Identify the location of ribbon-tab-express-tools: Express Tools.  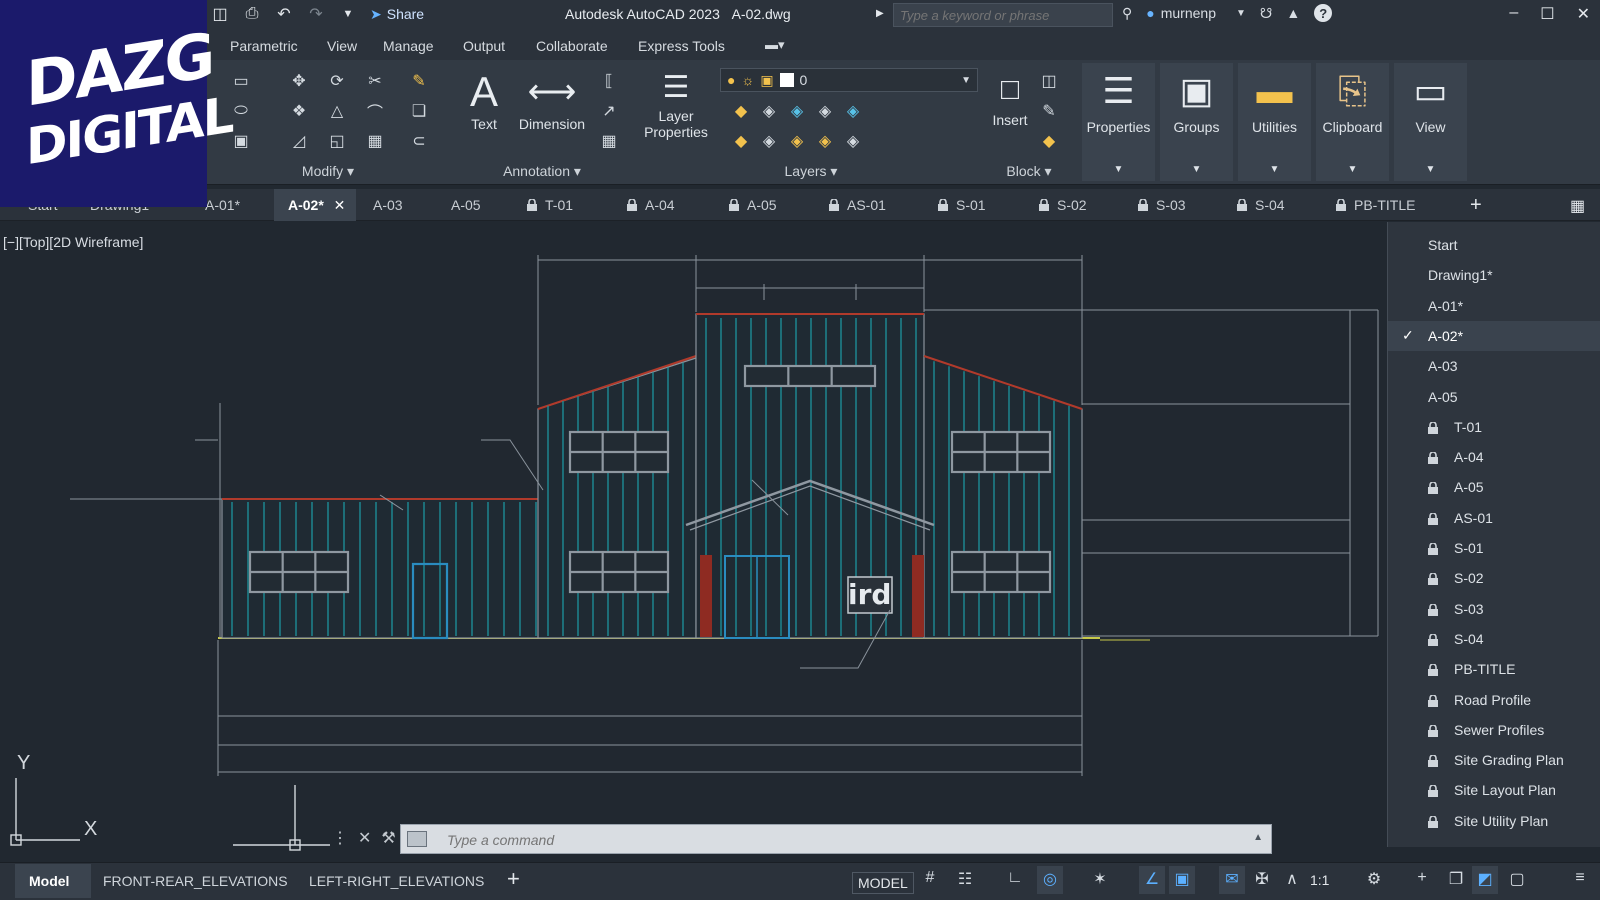
(681, 46).